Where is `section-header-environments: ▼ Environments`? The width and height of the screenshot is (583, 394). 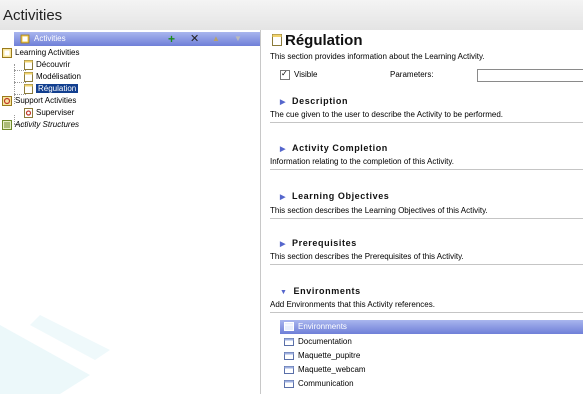
section-header-environments: ▼ Environments is located at coordinates (320, 291).